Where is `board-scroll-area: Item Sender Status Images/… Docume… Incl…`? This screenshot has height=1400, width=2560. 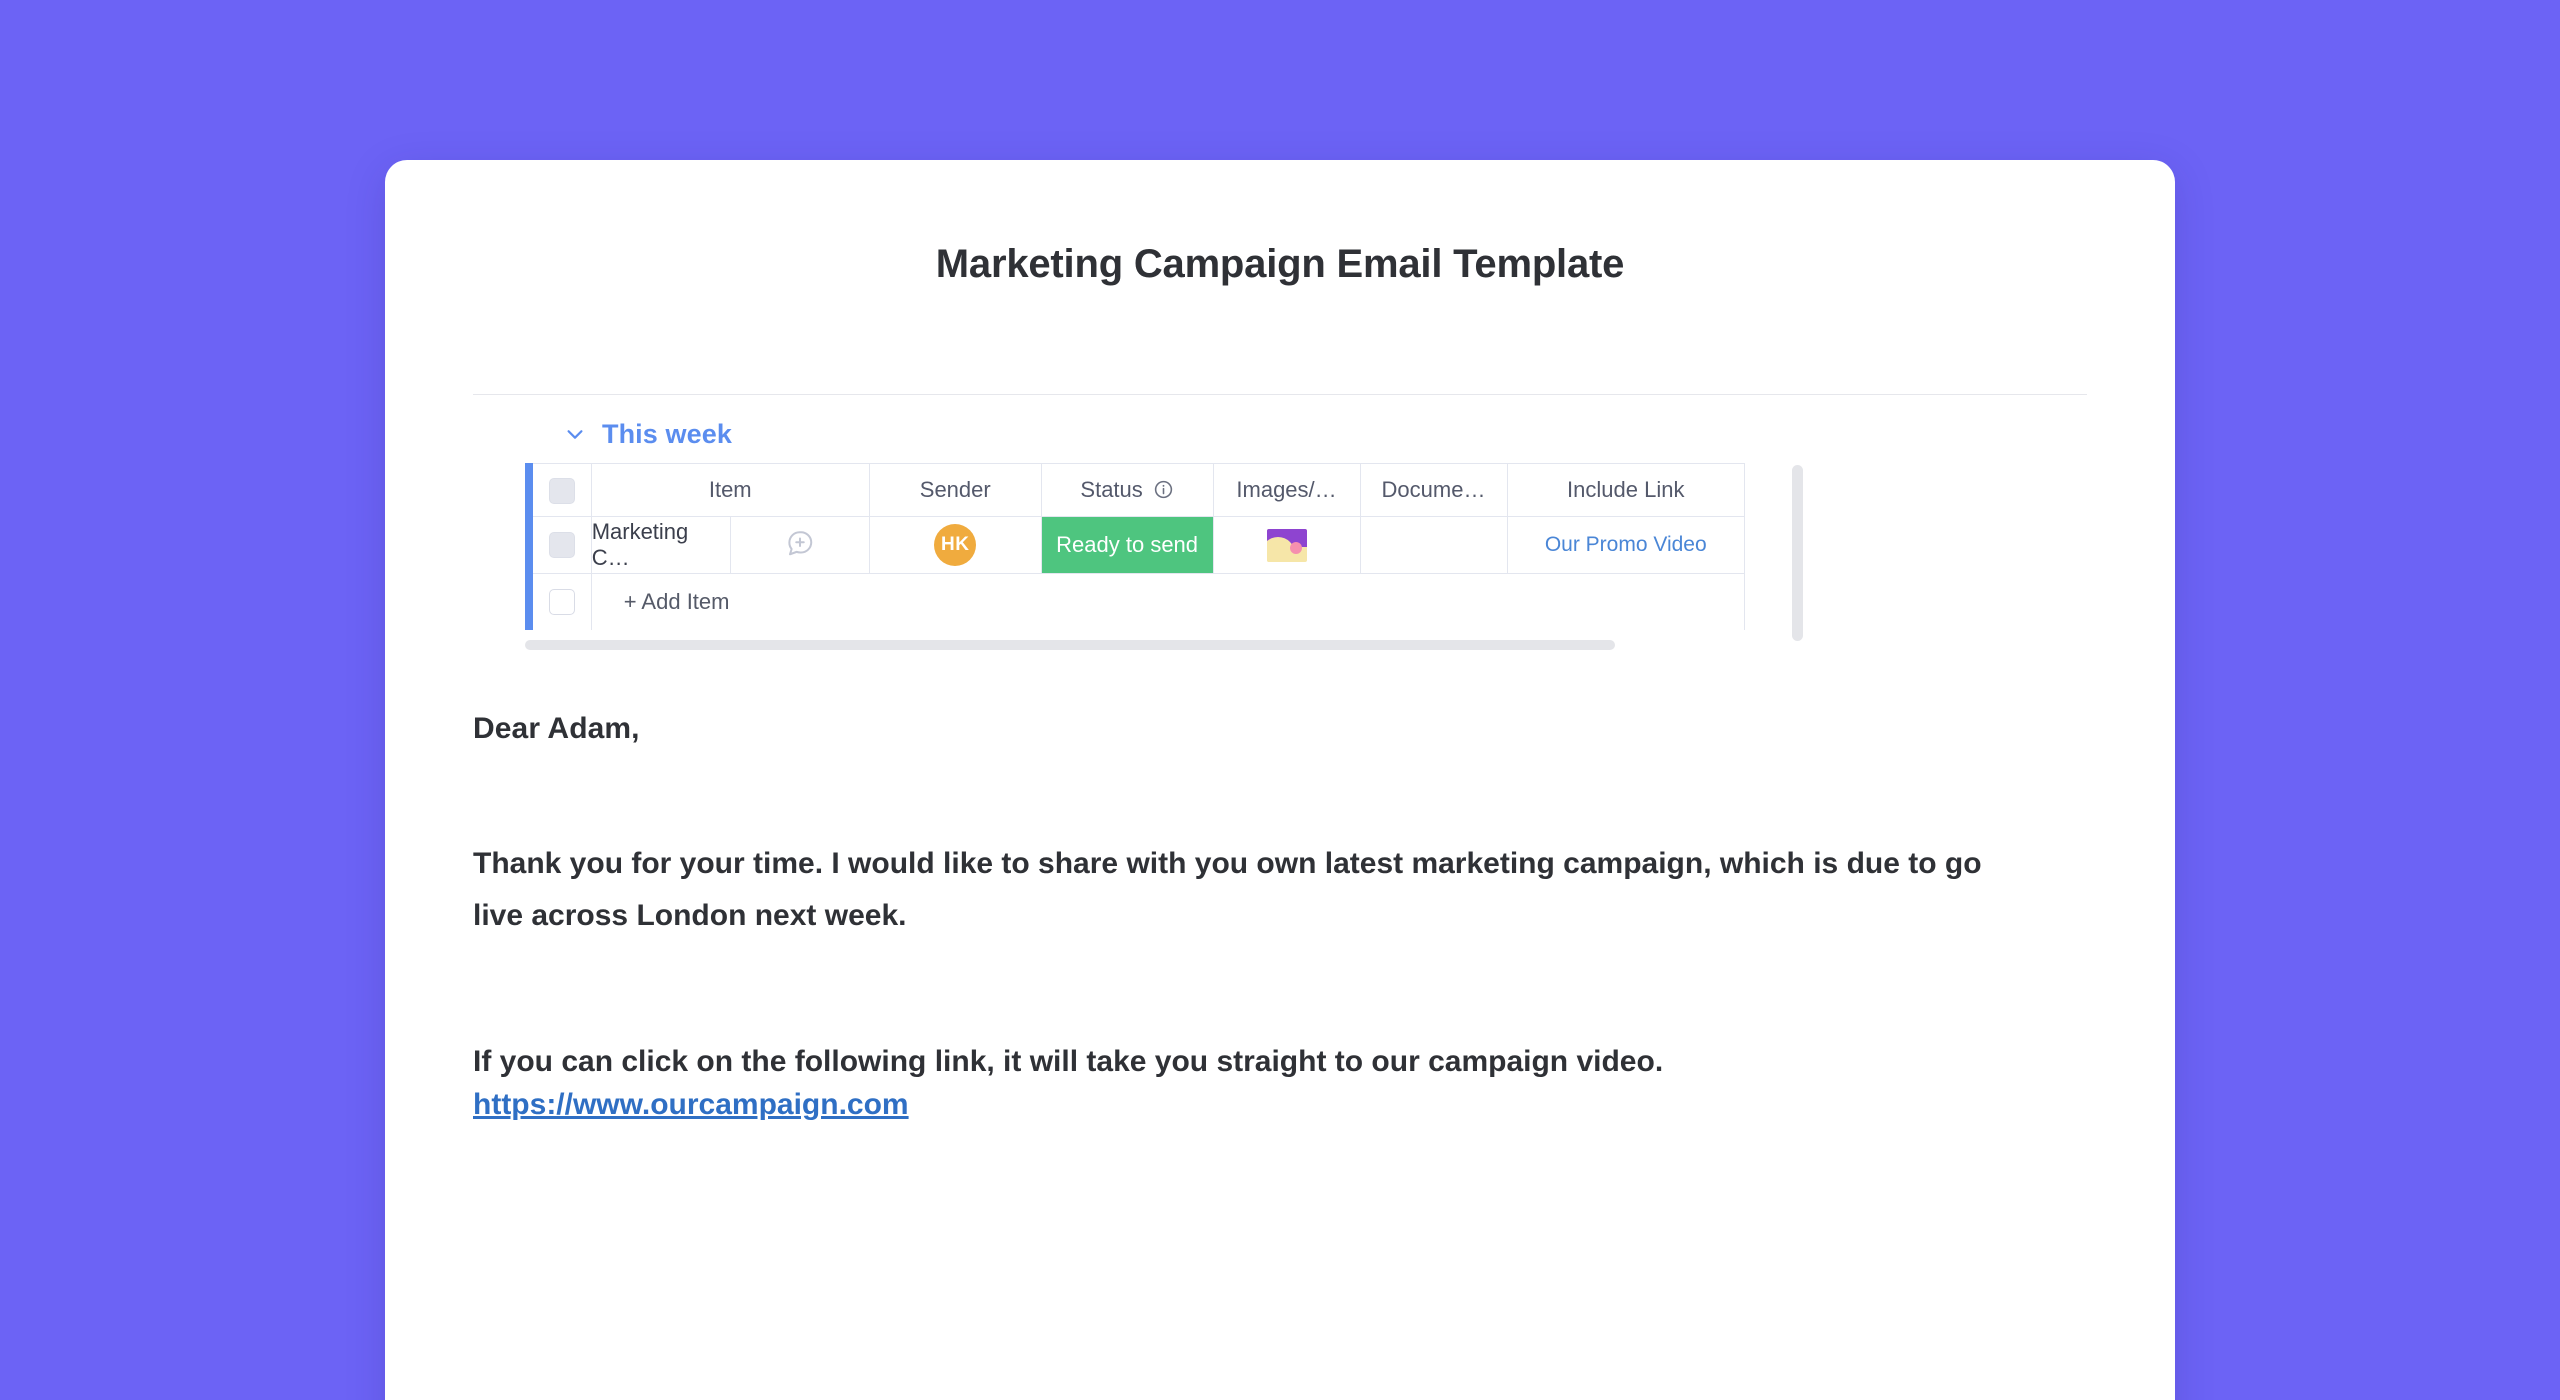
board-scroll-area: Item Sender Status Images/… Docume… Incl… is located at coordinates (1164, 556).